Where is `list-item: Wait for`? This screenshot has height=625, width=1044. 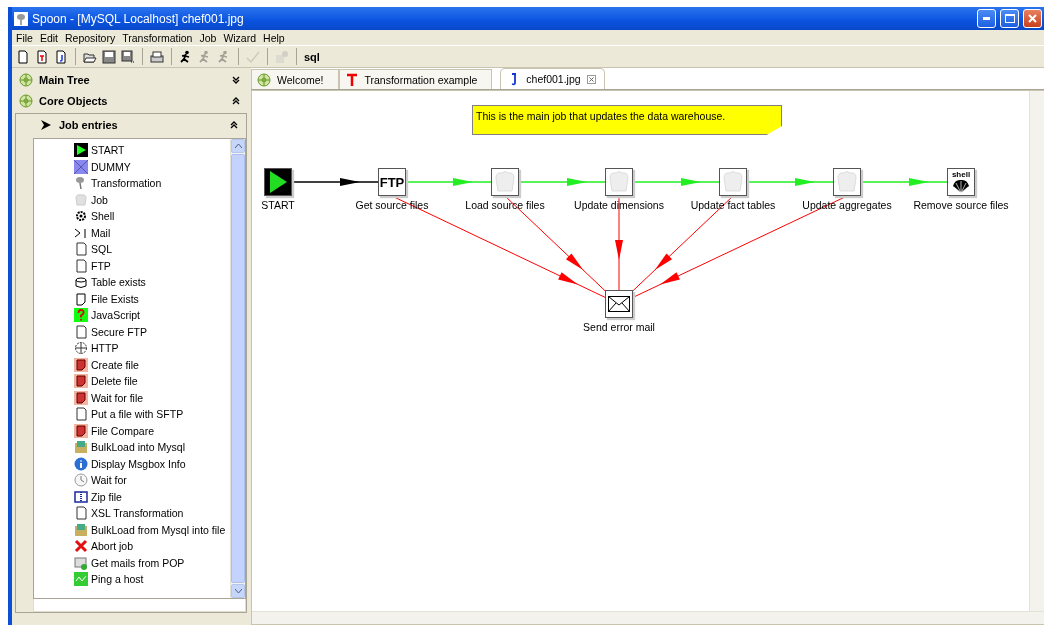 list-item: Wait for is located at coordinates (152, 480).